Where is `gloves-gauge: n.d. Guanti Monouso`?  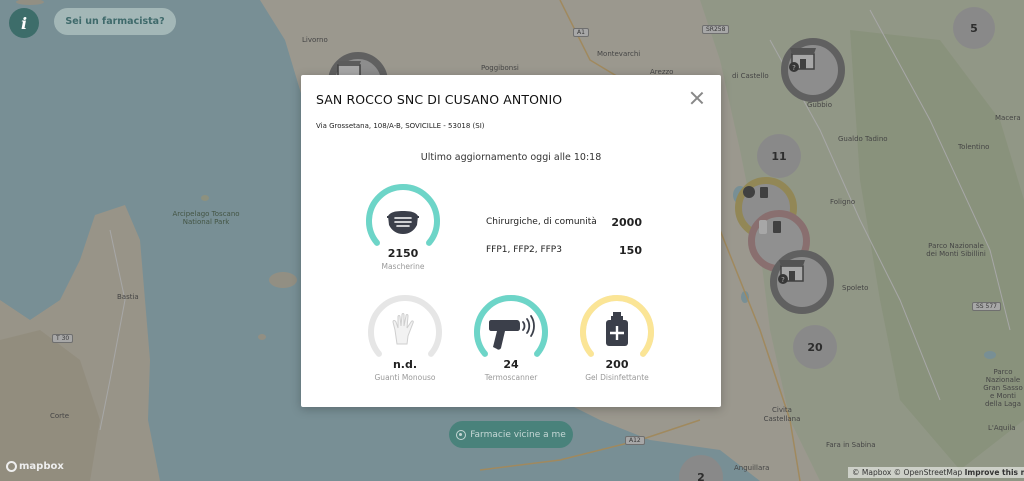 gloves-gauge: n.d. Guanti Monouso is located at coordinates (405, 338).